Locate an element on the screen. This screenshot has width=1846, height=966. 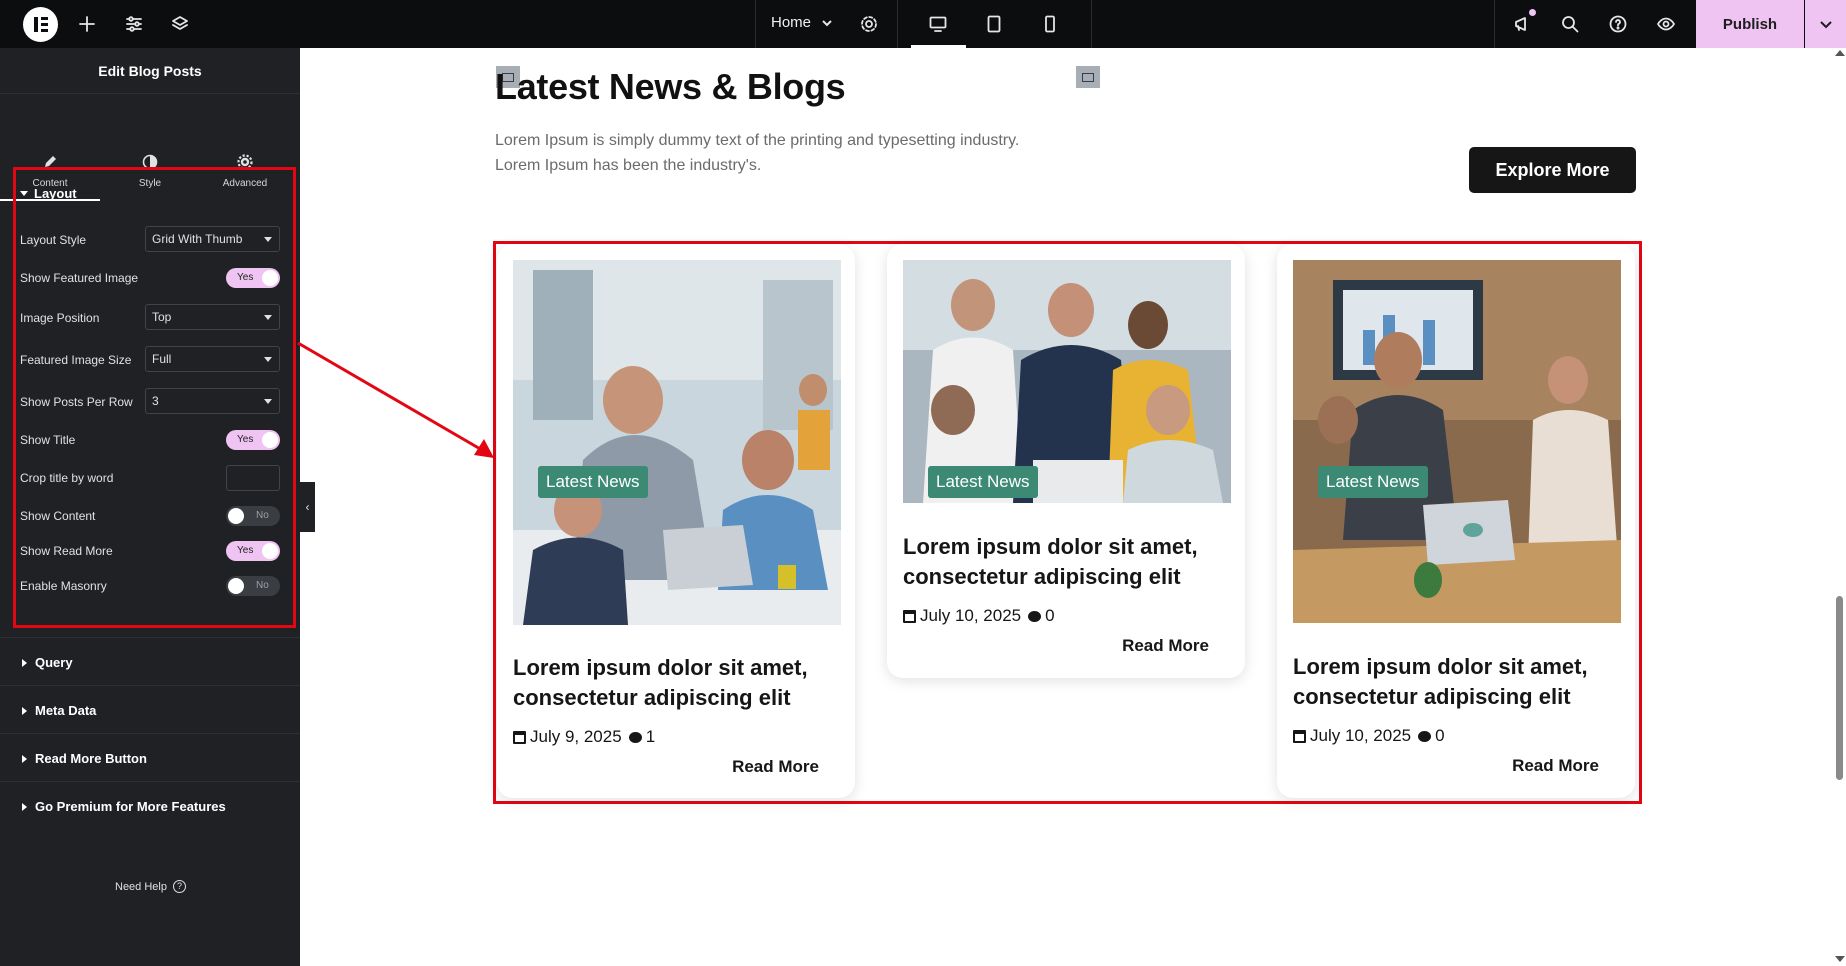
active-device-indicator is located at coordinates (938, 46).